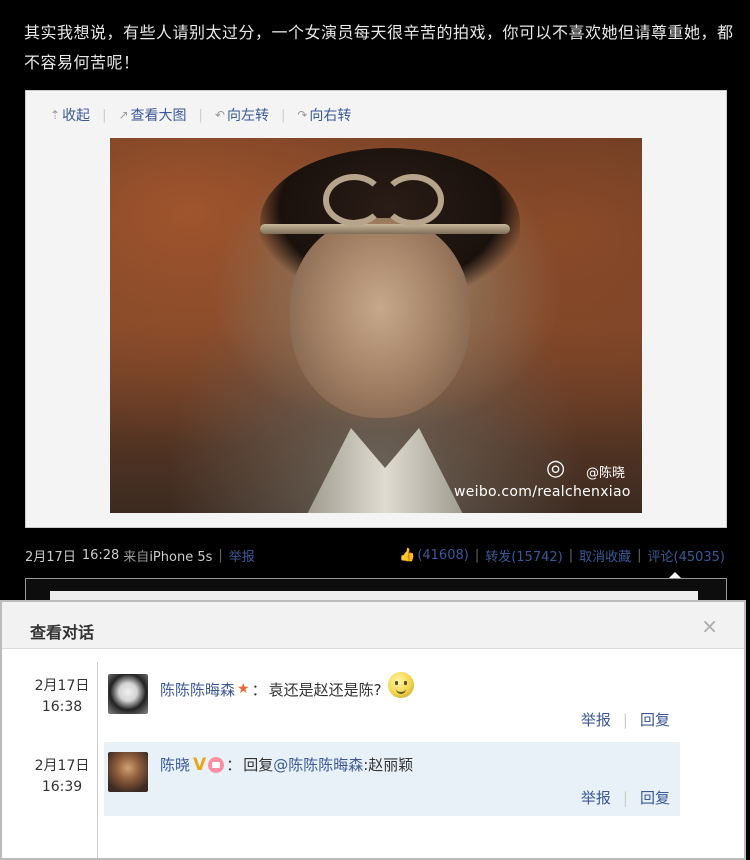  What do you see at coordinates (197, 689) in the screenshot?
I see `comment-username: 陈陈陈晦森` at bounding box center [197, 689].